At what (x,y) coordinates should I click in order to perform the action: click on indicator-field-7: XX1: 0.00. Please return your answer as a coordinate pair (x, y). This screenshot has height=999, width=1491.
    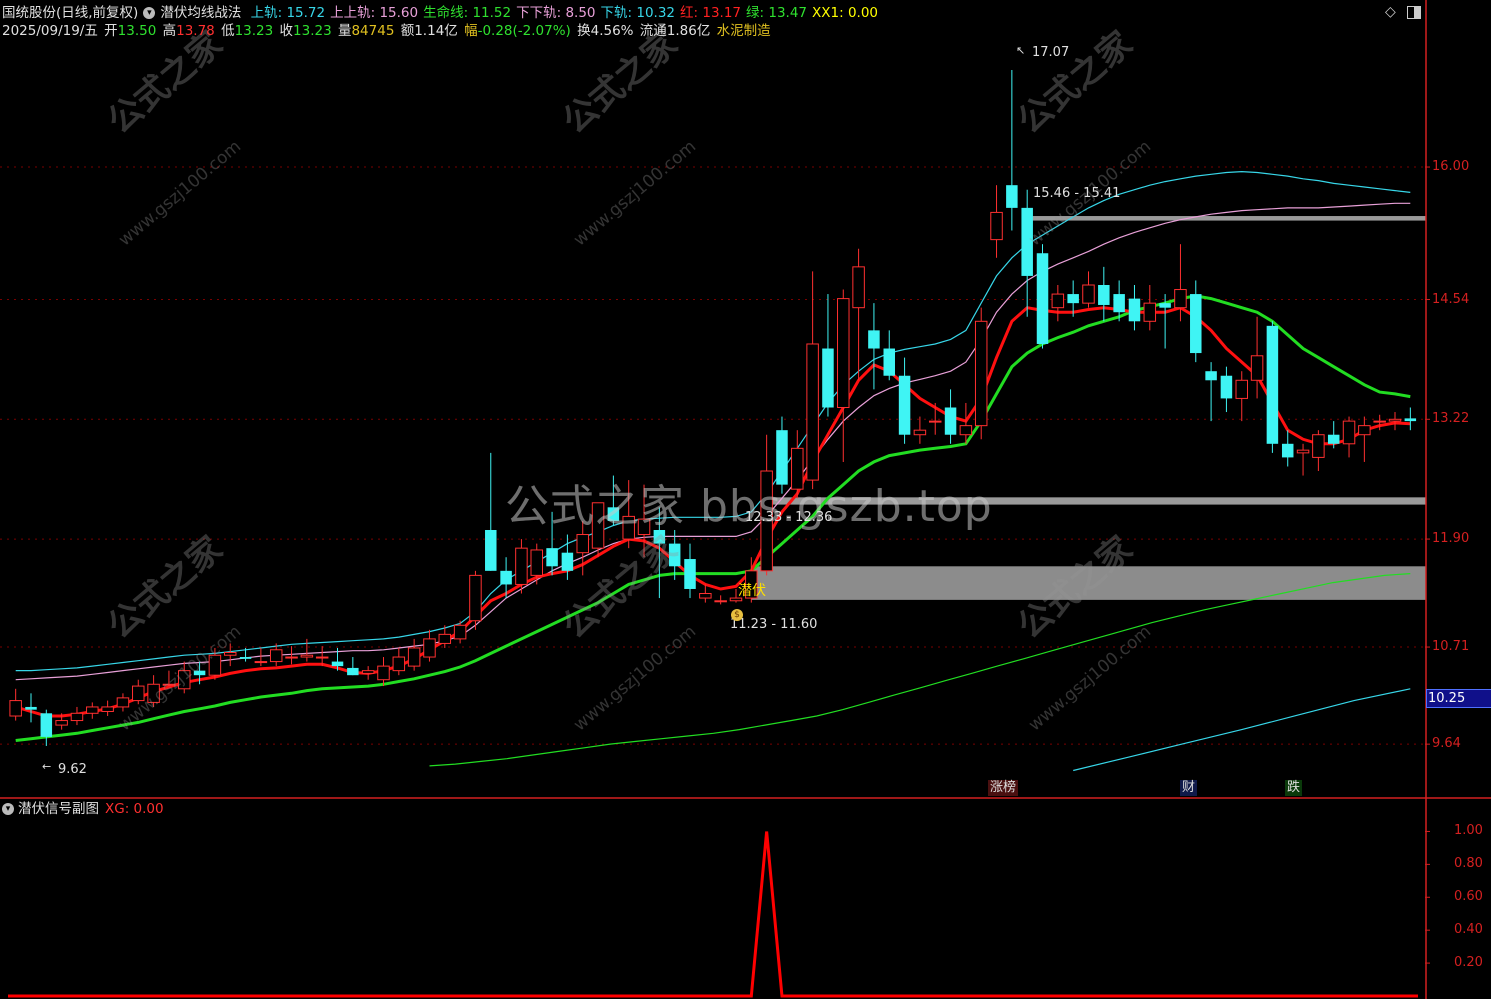
    Looking at the image, I should click on (845, 13).